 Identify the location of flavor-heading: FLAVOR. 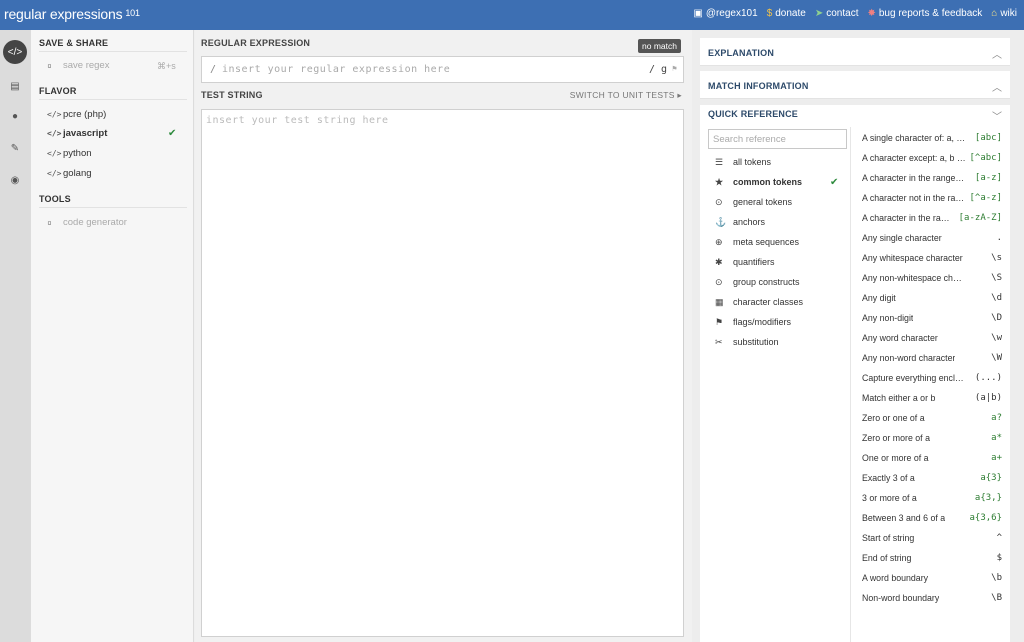
(58, 91).